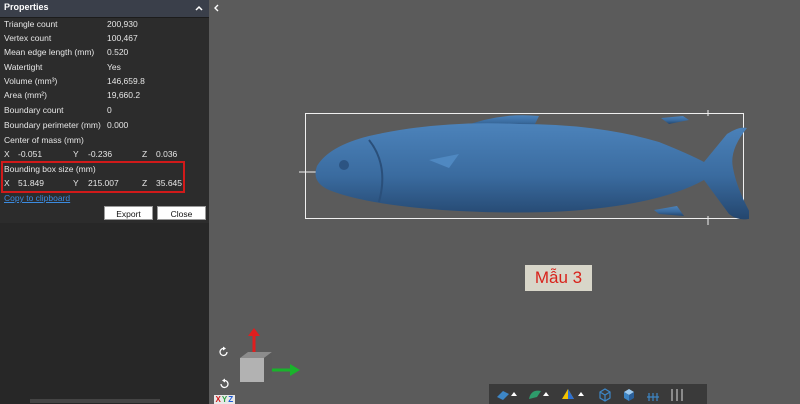  I want to click on export-button: Export, so click(128, 213).